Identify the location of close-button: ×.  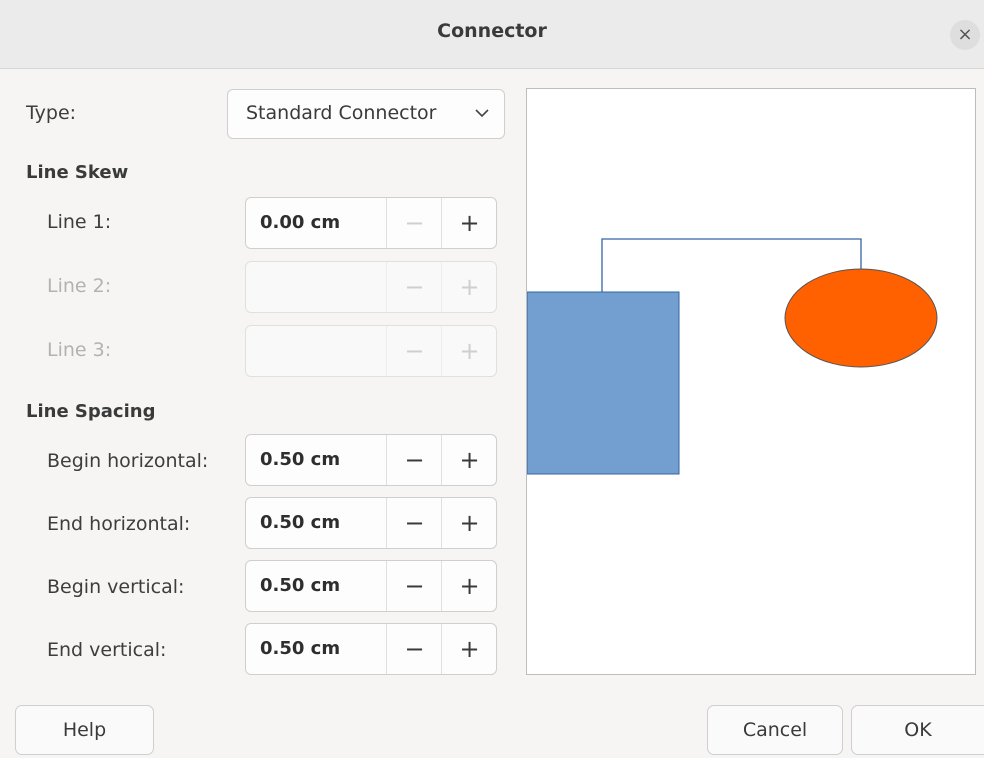
(965, 35).